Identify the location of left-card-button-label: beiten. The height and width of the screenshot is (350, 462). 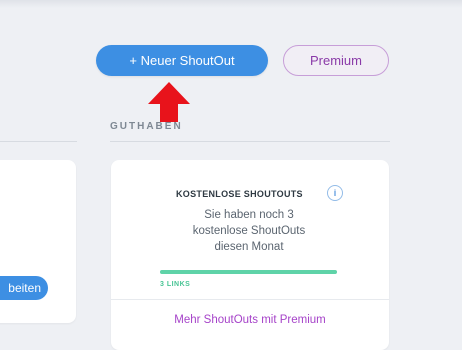
(24, 288).